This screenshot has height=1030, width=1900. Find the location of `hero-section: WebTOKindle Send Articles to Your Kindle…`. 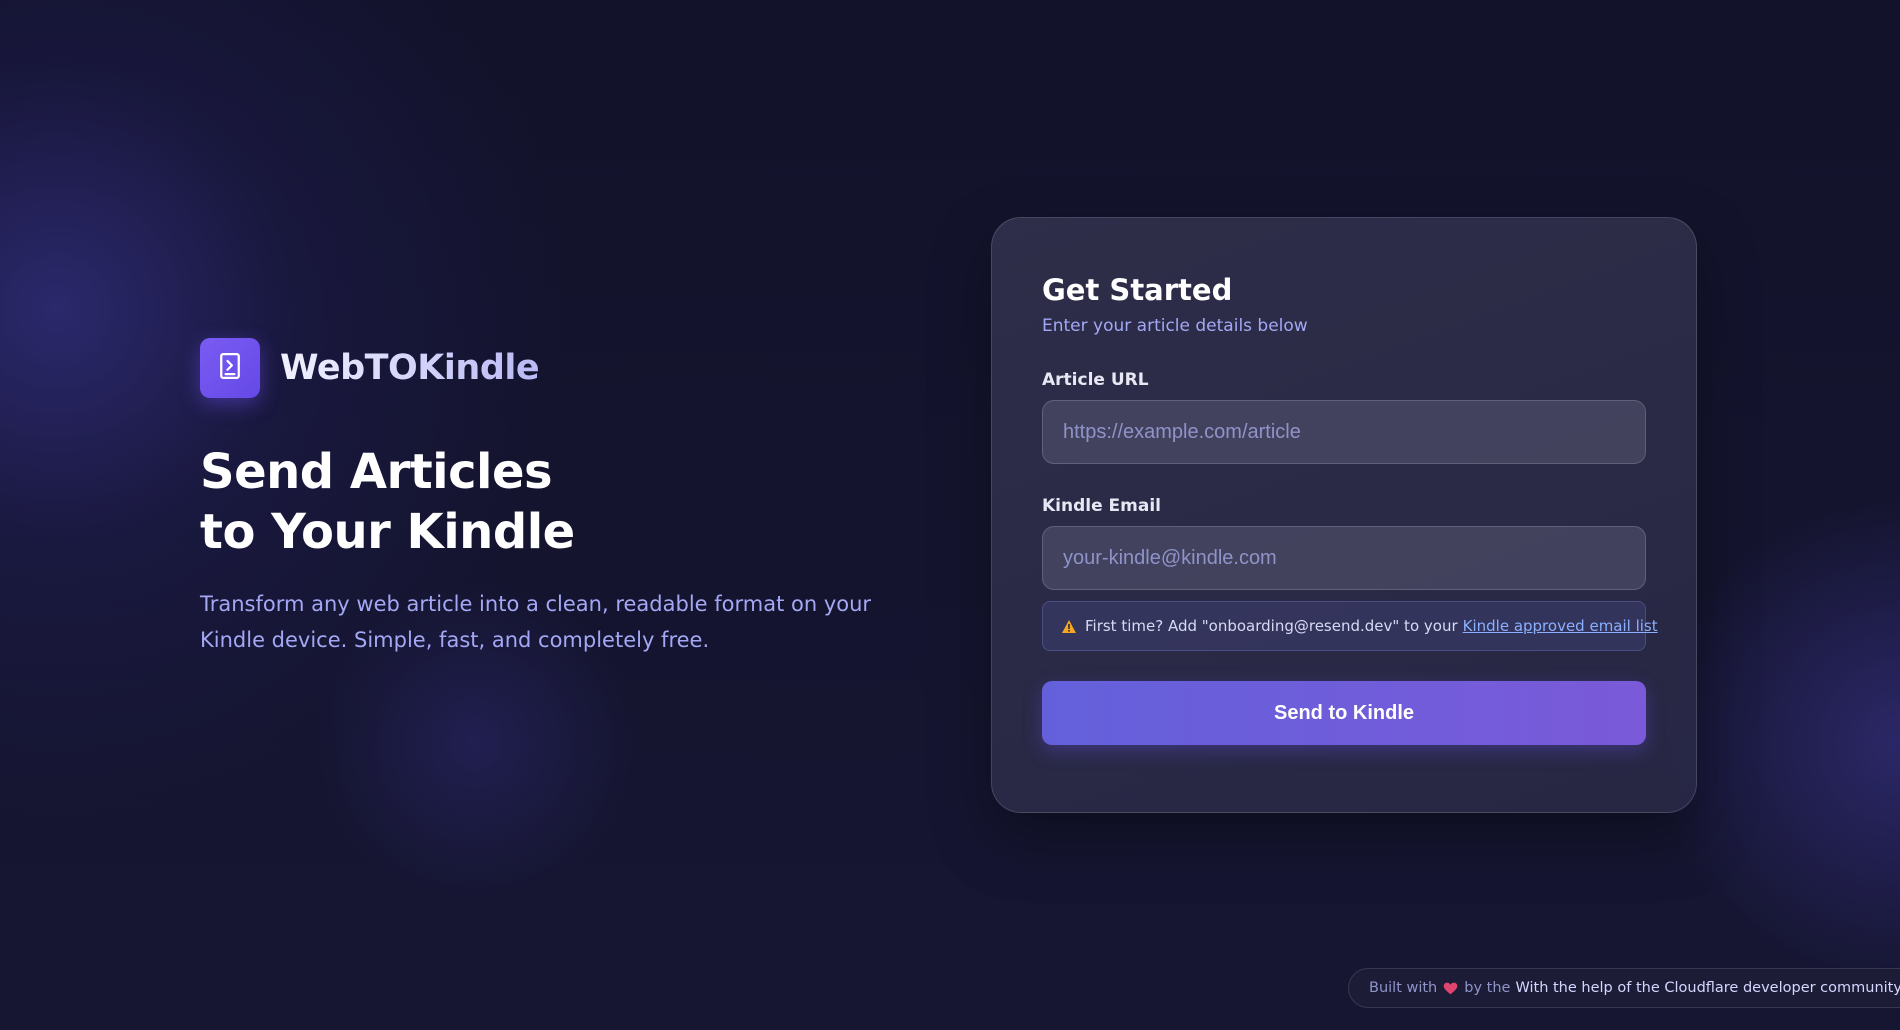

hero-section: WebTOKindle Send Articles to Your Kindle… is located at coordinates (560, 498).